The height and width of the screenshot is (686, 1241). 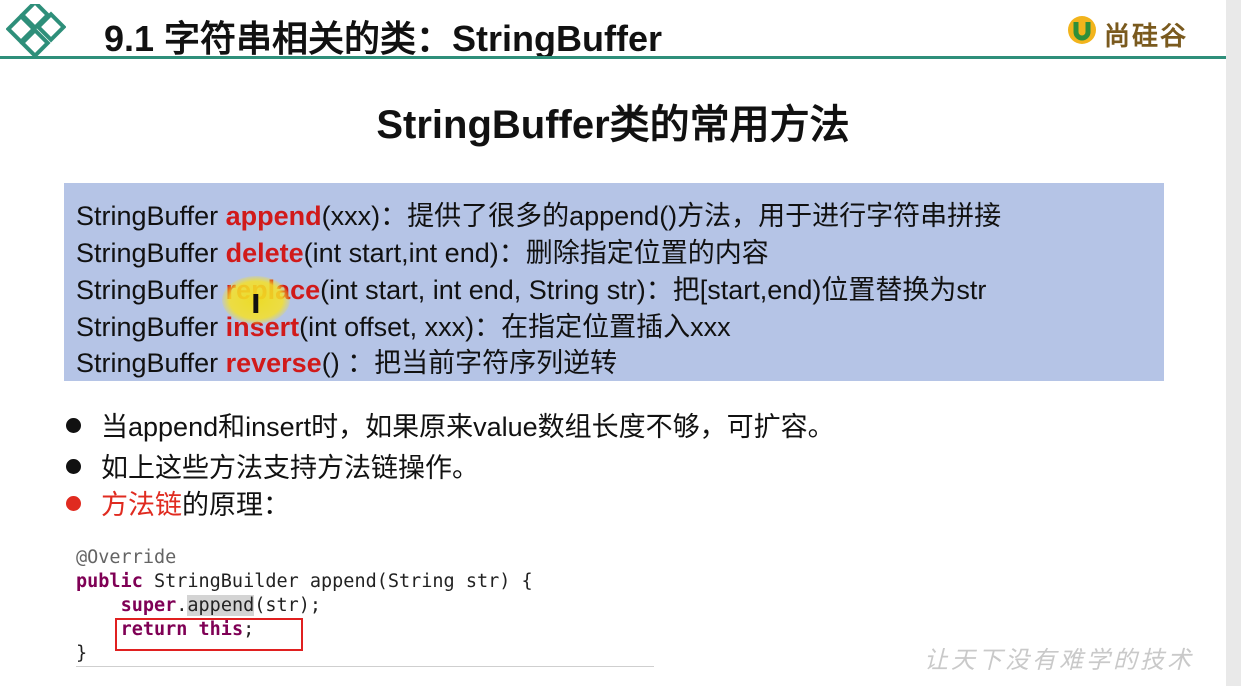 I want to click on method-description: (xxx)：提供了很多的append()方法，用于进行字符串拼接, so click(x=661, y=216).